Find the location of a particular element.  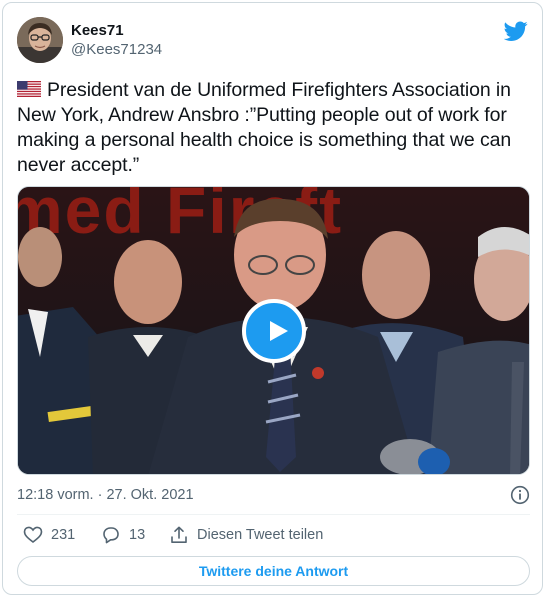

play-button is located at coordinates (274, 331).